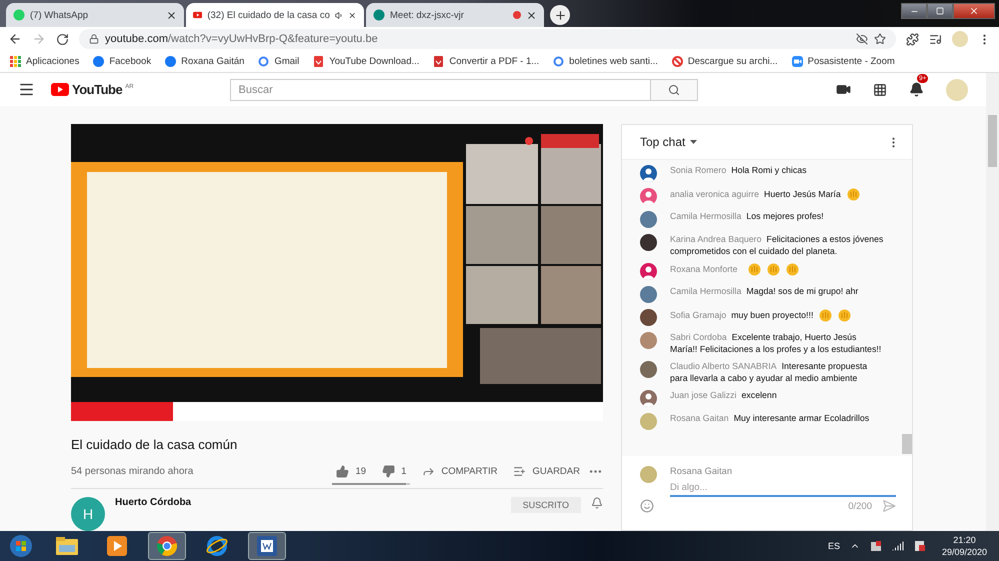  Describe the element at coordinates (765, 292) in the screenshot. I see `chat-message: Camila Hermosilla Magda! sos de mi grupo! ahr` at that location.